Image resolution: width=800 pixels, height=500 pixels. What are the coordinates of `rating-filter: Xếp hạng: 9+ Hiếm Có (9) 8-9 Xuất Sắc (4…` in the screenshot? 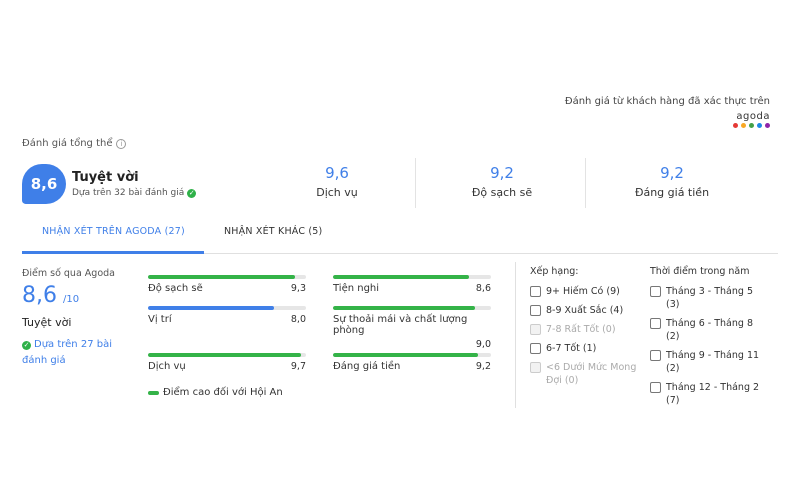 It's located at (585, 329).